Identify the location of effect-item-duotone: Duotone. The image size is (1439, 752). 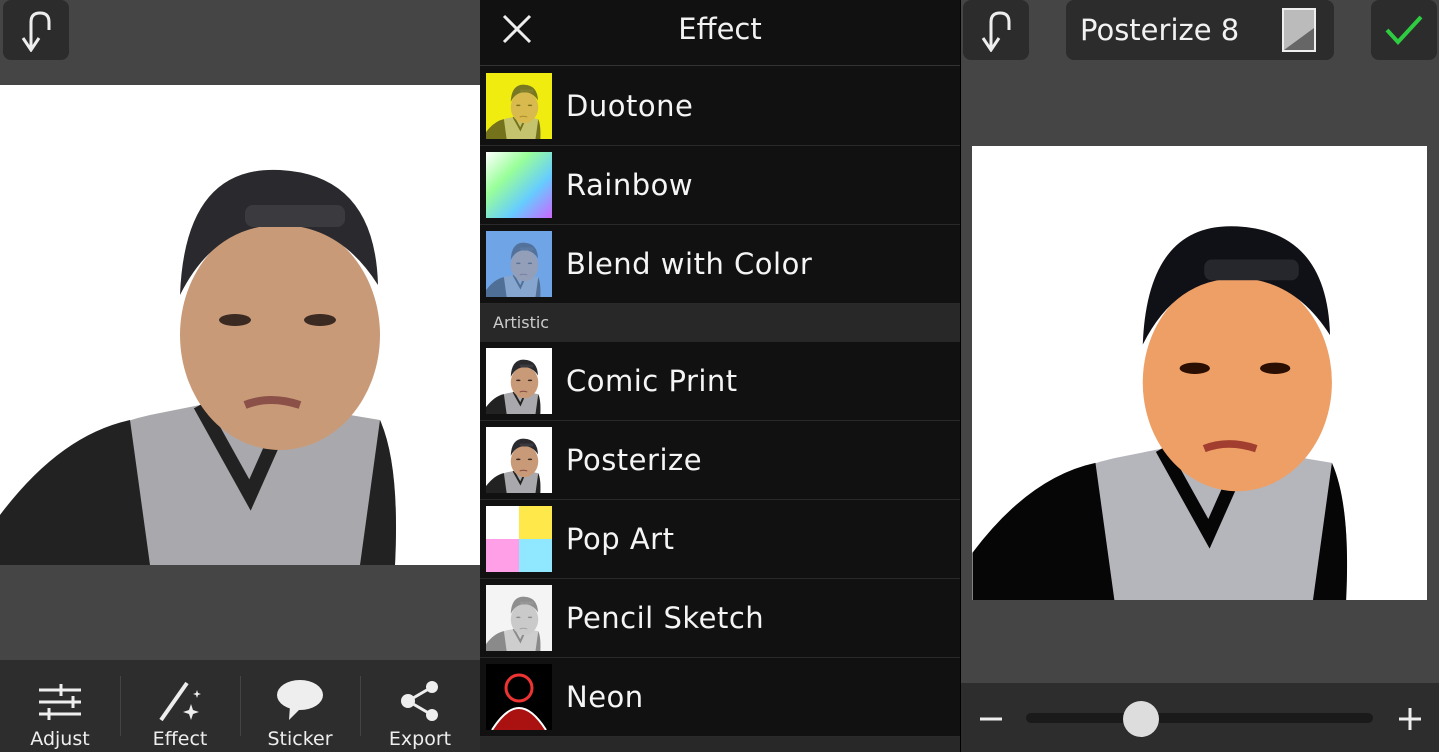
(720, 106).